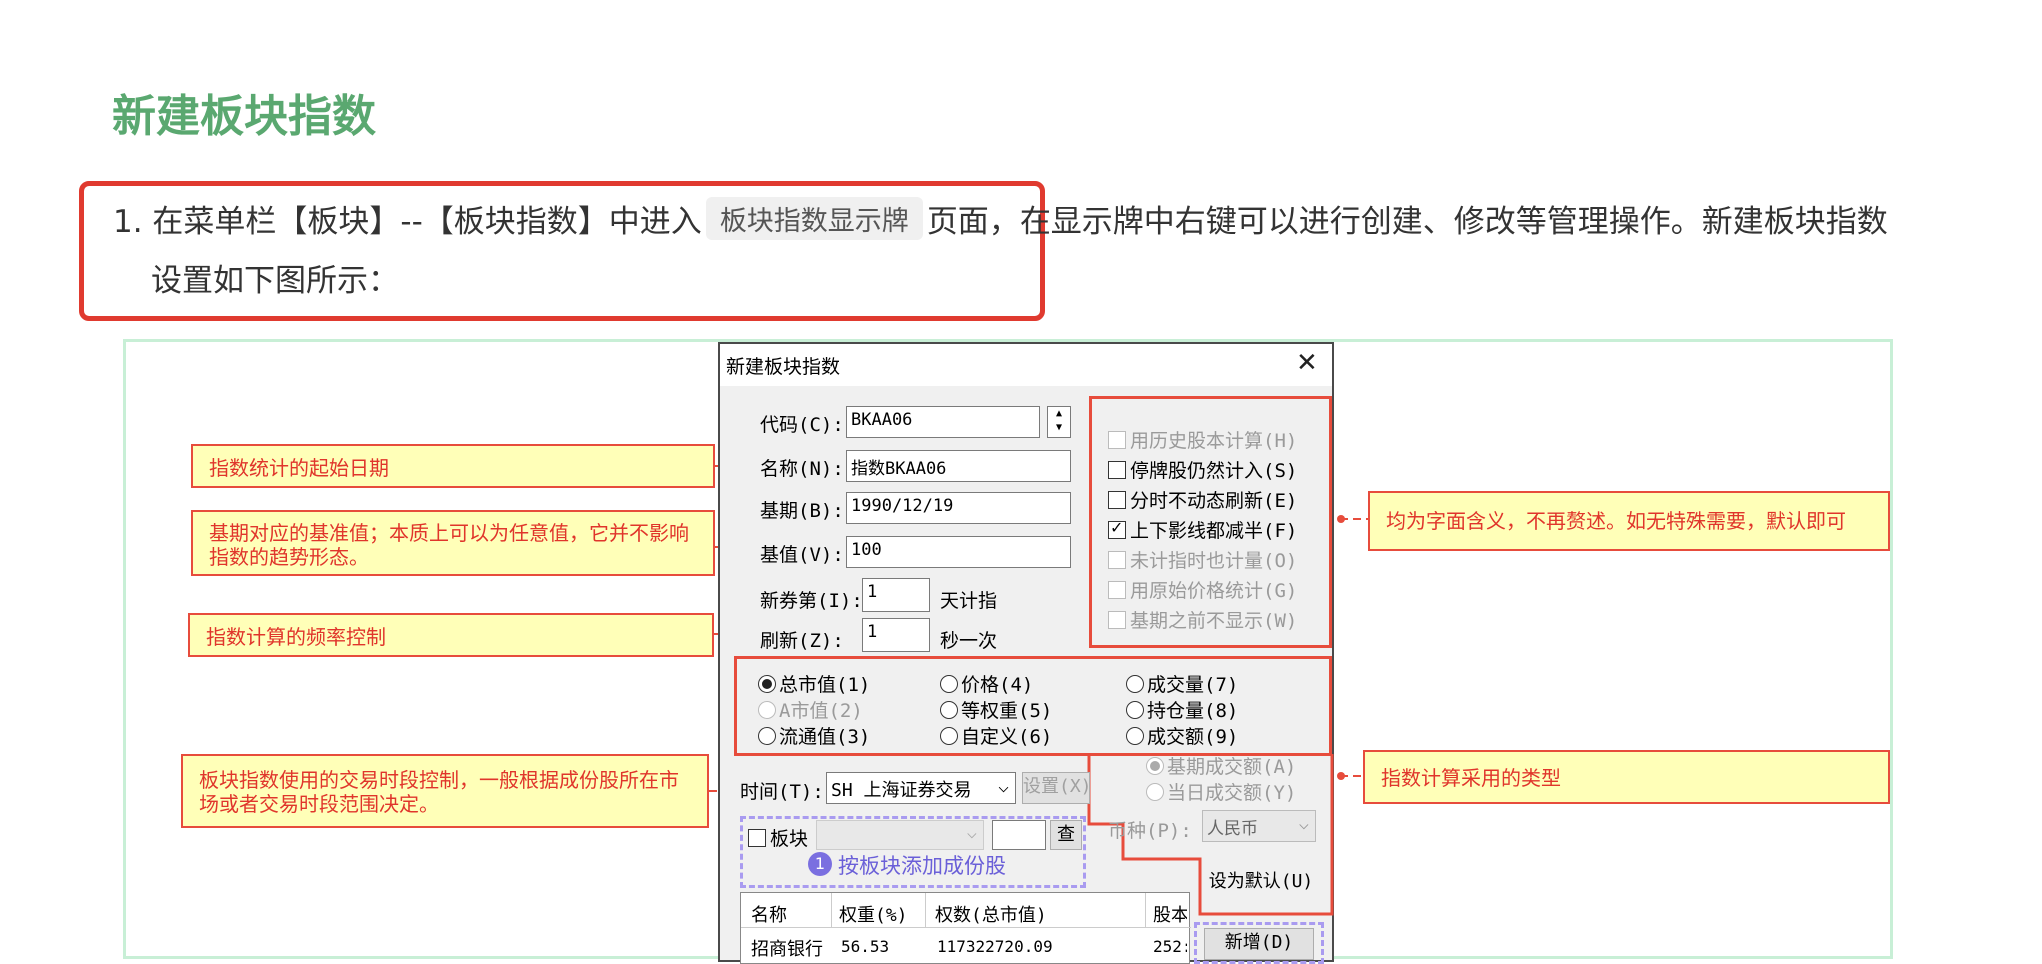  Describe the element at coordinates (922, 866) in the screenshot. I see `add-by-block-label: 按板块添加成份股` at that location.